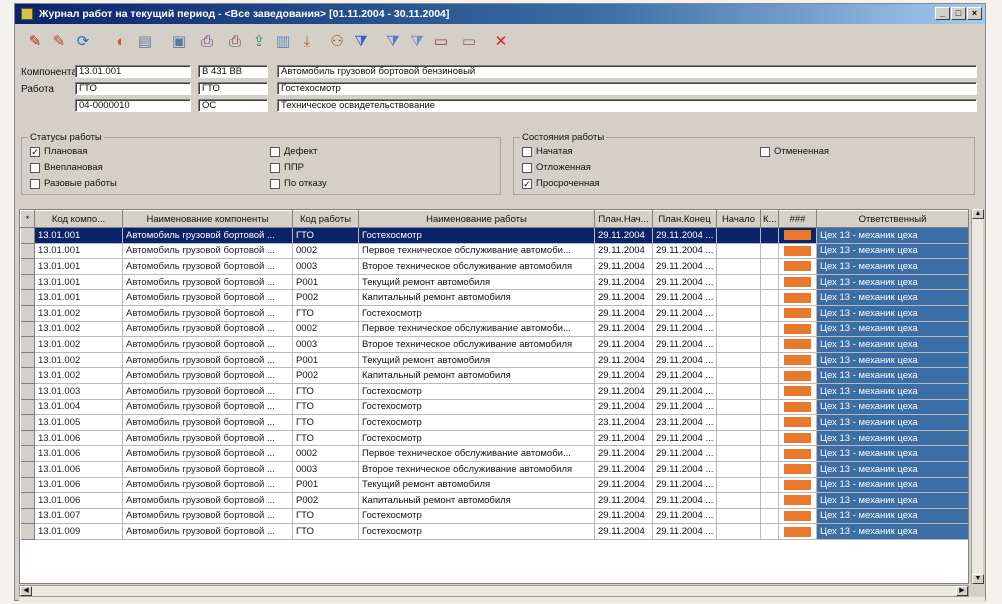 This screenshot has width=1002, height=604. What do you see at coordinates (561, 183) in the screenshot?
I see `state-overdue-checkbox: ✓ Просроченная` at bounding box center [561, 183].